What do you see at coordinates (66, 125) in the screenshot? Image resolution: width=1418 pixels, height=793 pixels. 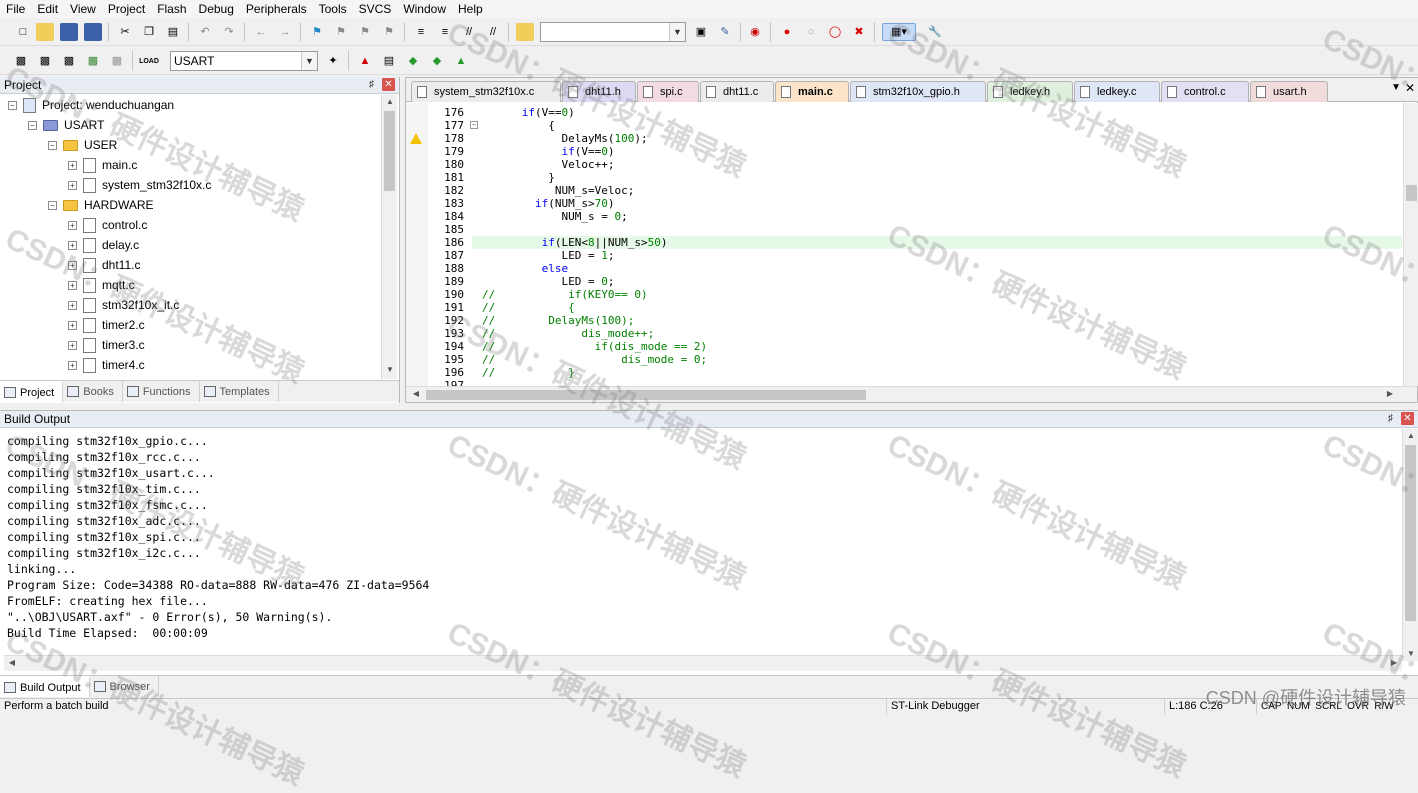 I see `tree-item: − USART` at bounding box center [66, 125].